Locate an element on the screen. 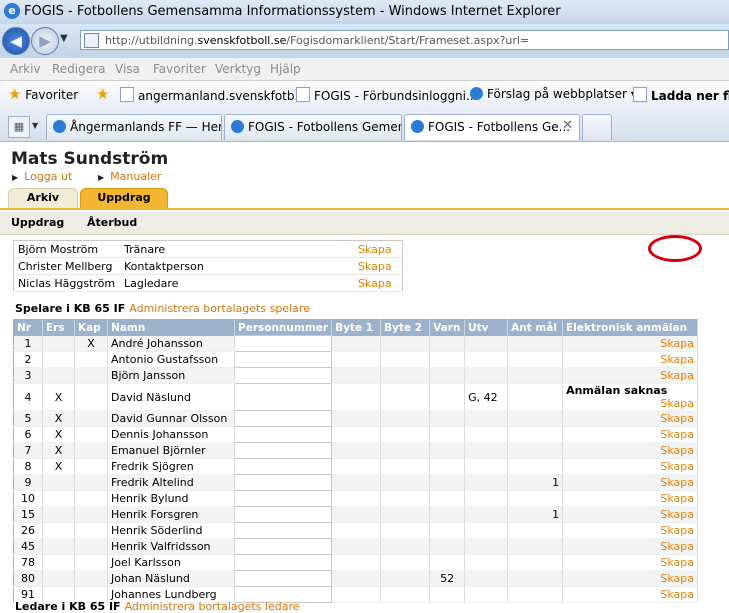  page-icon is located at coordinates (127, 94).